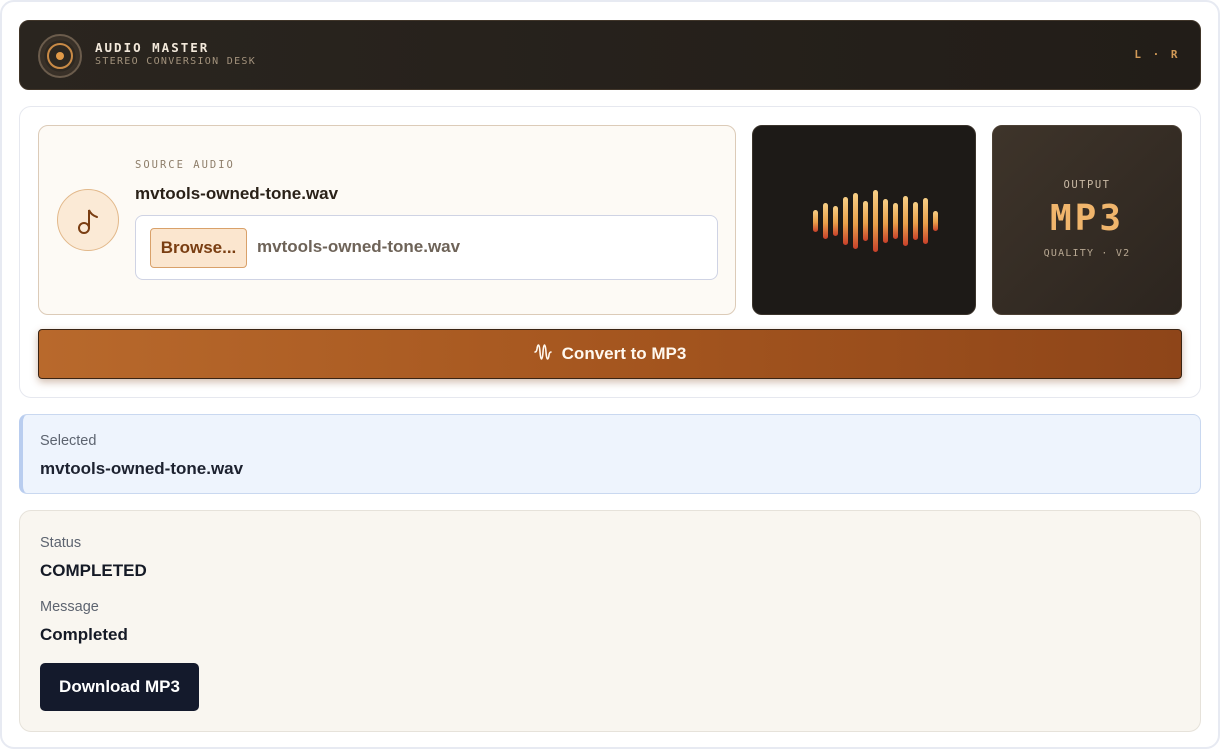 This screenshot has width=1220, height=749. What do you see at coordinates (610, 454) in the screenshot?
I see `selected-file-card: Selected mvtools-owned-tone.wav` at bounding box center [610, 454].